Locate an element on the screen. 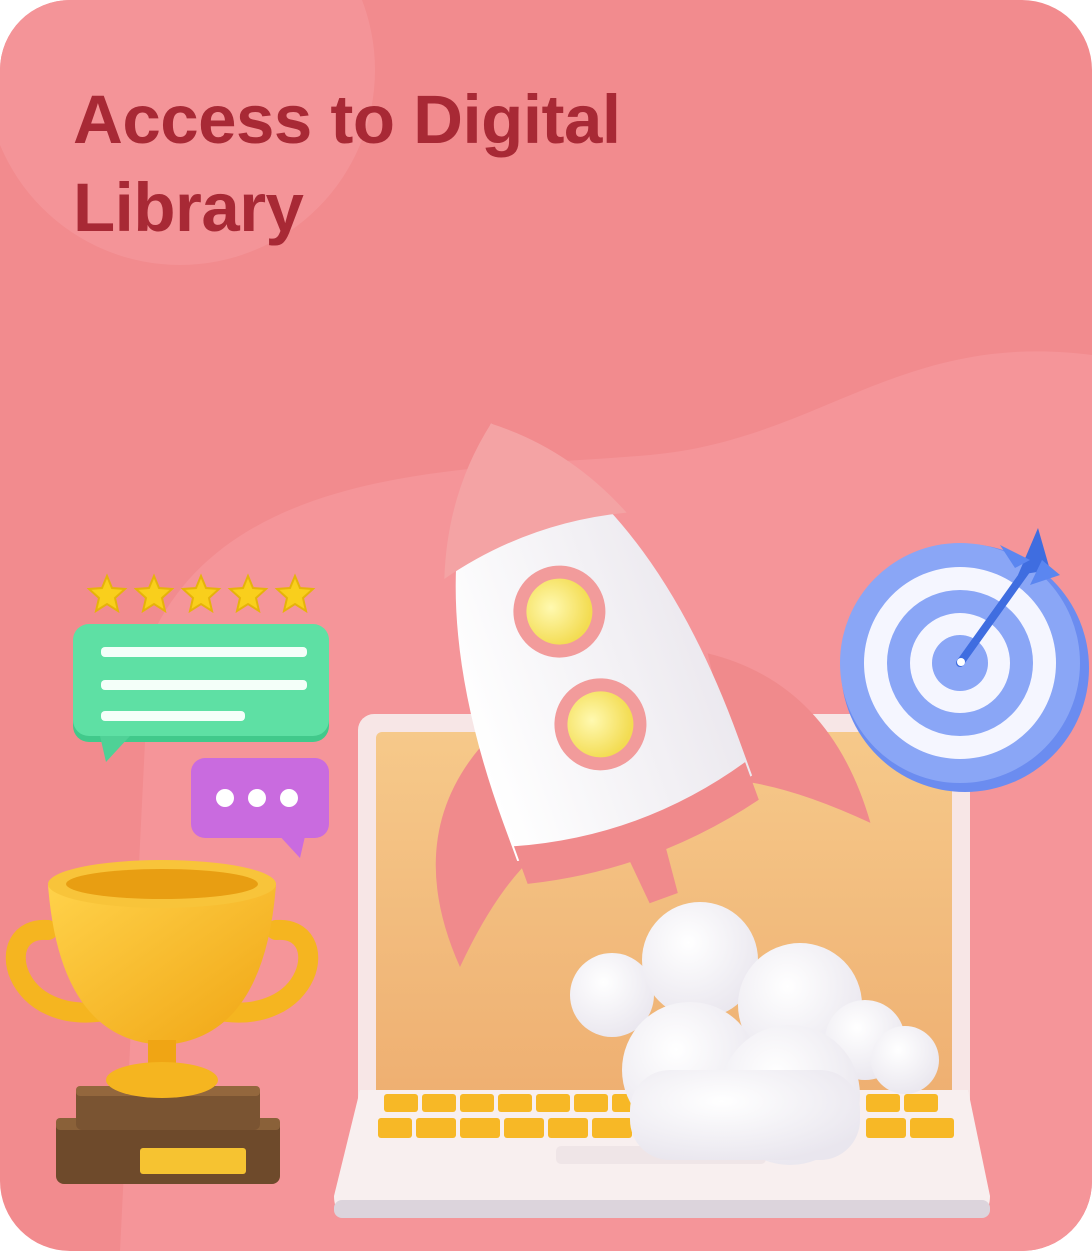  target-icon is located at coordinates (964, 667).